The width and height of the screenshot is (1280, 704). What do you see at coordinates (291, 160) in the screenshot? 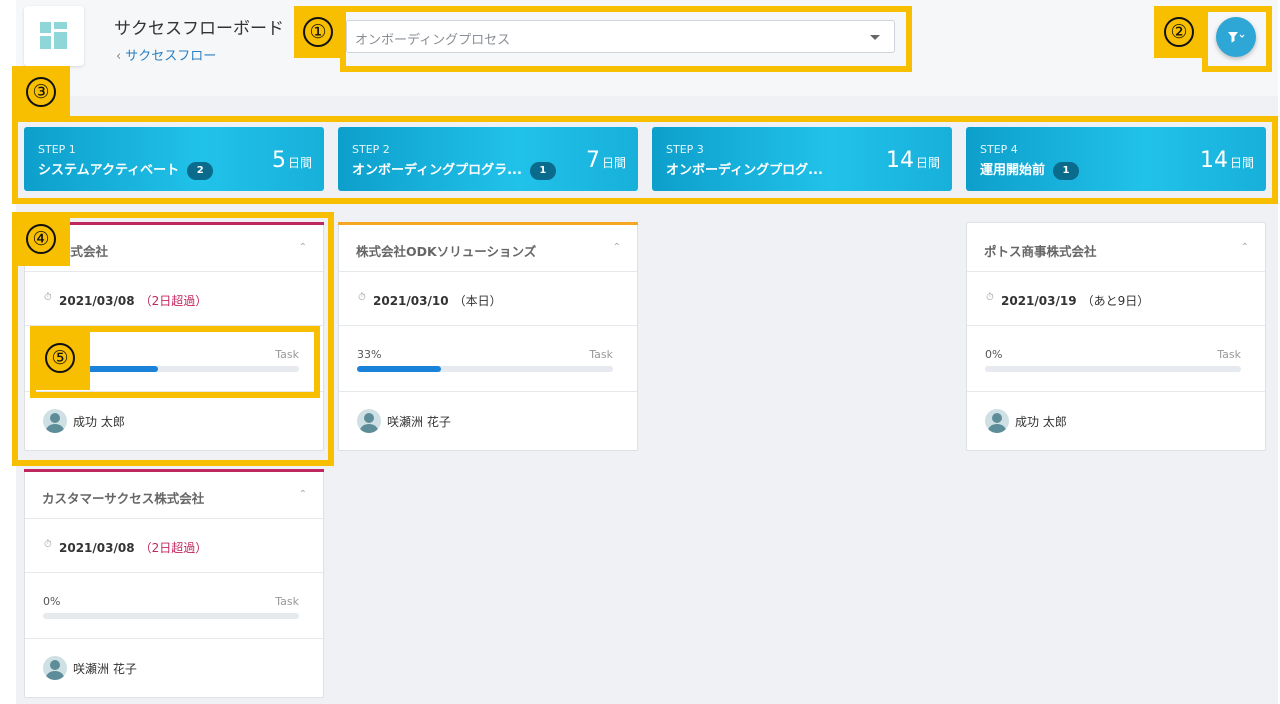
I see `step-duration: 5 日間` at bounding box center [291, 160].